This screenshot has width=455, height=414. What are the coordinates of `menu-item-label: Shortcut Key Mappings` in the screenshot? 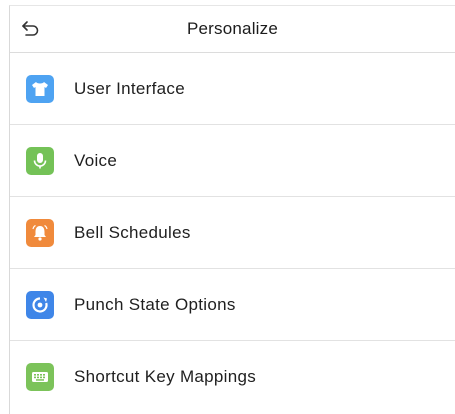 It's located at (165, 376).